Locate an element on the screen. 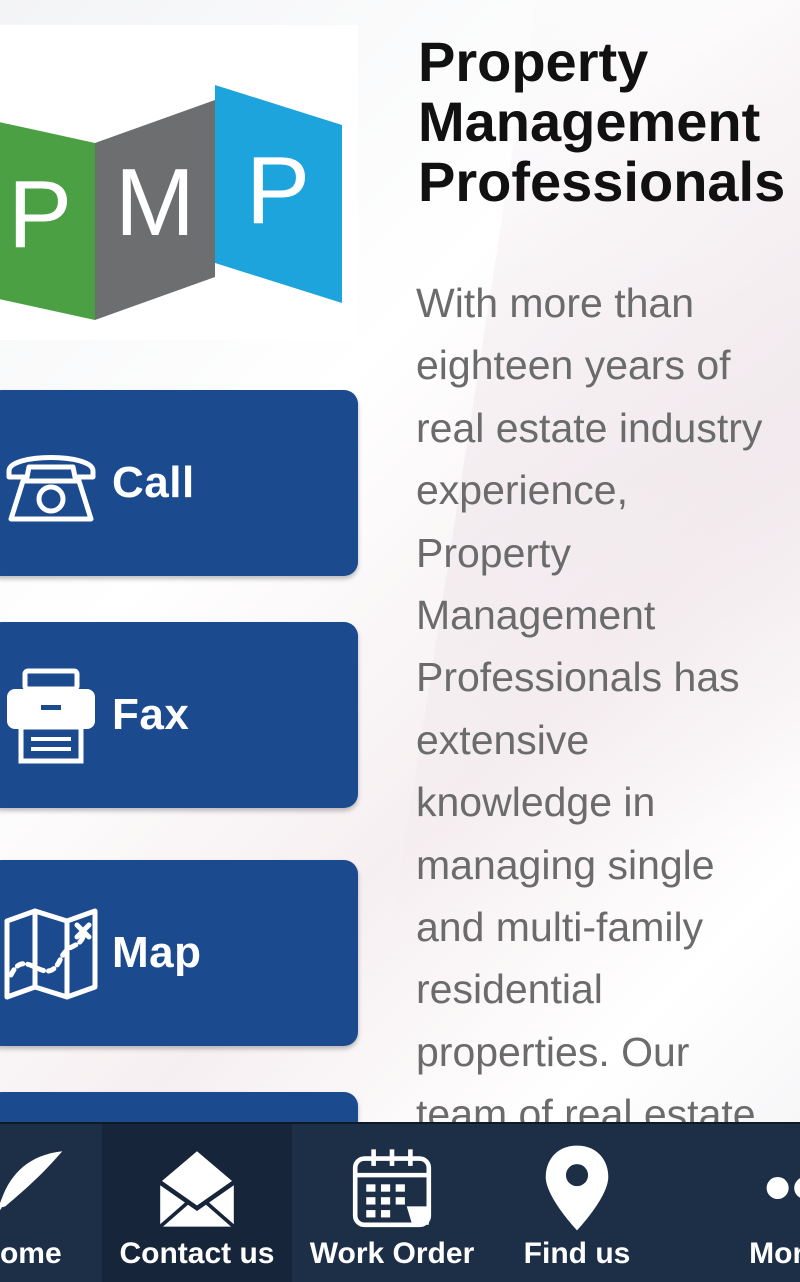 The width and height of the screenshot is (800, 1282). nav-label-work-order: Work Order is located at coordinates (392, 1253).